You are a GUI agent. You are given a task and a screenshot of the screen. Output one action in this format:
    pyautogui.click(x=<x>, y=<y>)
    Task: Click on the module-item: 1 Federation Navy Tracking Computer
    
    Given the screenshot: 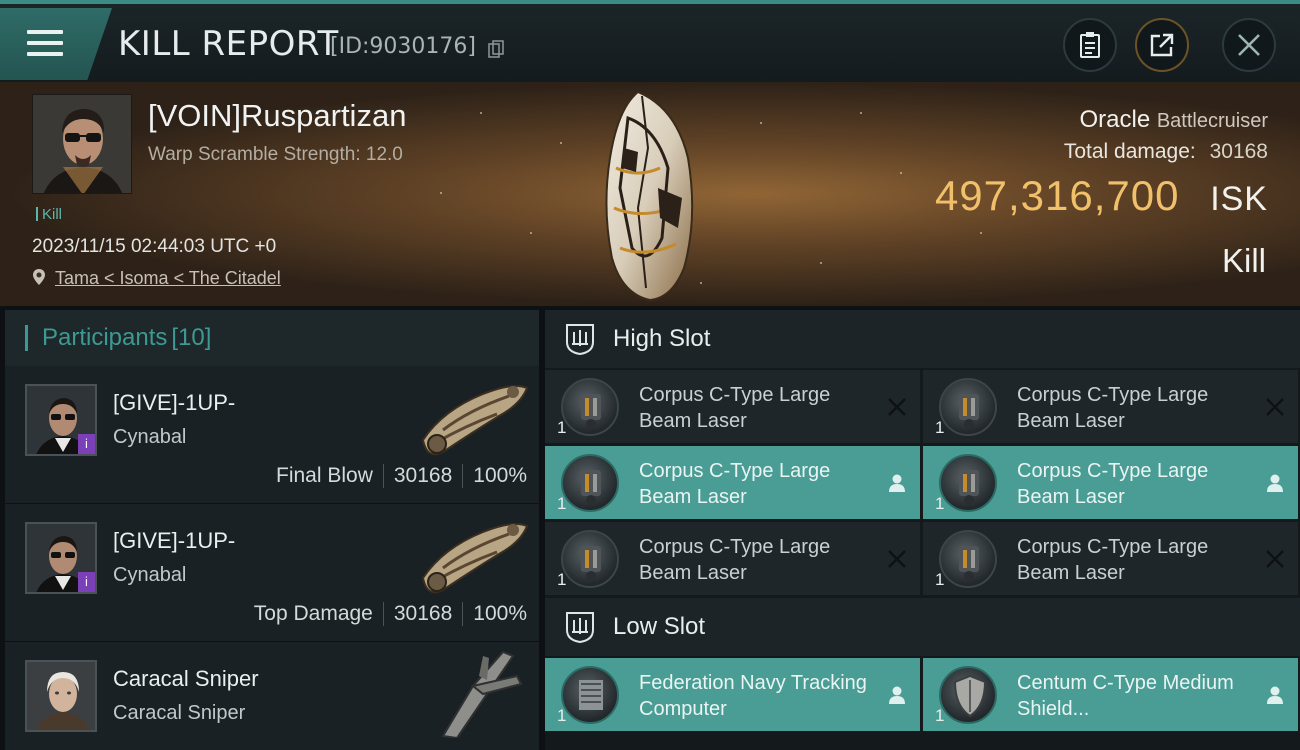 What is the action you would take?
    pyautogui.click(x=732, y=694)
    